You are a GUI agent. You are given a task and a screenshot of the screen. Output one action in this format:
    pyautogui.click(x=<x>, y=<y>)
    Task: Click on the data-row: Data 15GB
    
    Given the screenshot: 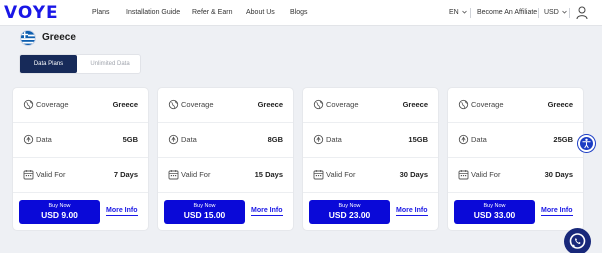 What is the action you would take?
    pyautogui.click(x=370, y=140)
    